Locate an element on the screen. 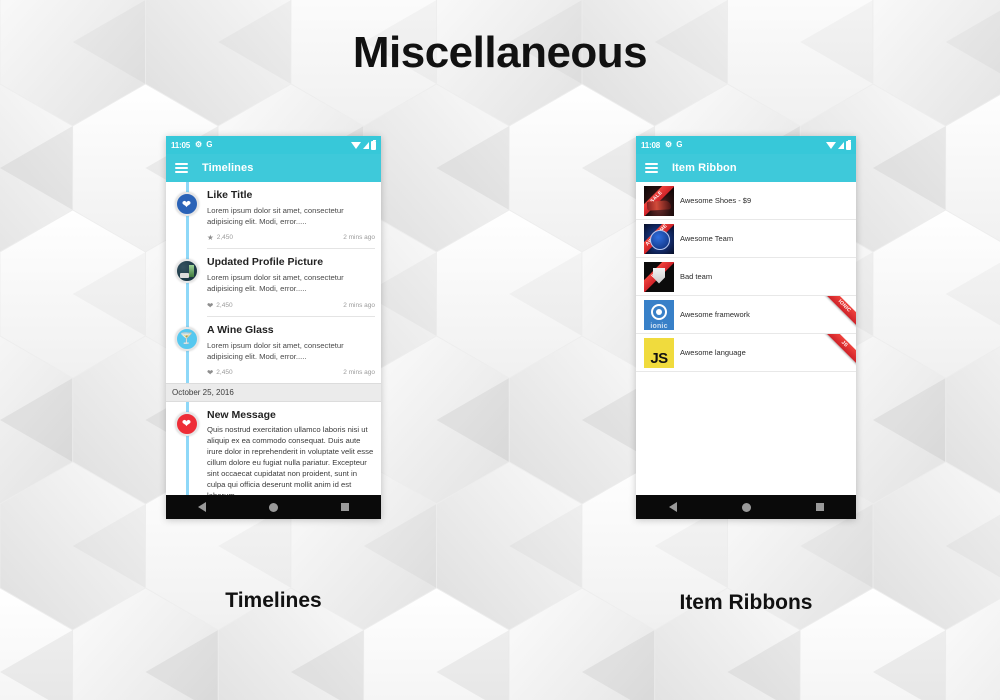 Image resolution: width=1000 pixels, height=700 pixels. app-bar-title: Timelines is located at coordinates (228, 168).